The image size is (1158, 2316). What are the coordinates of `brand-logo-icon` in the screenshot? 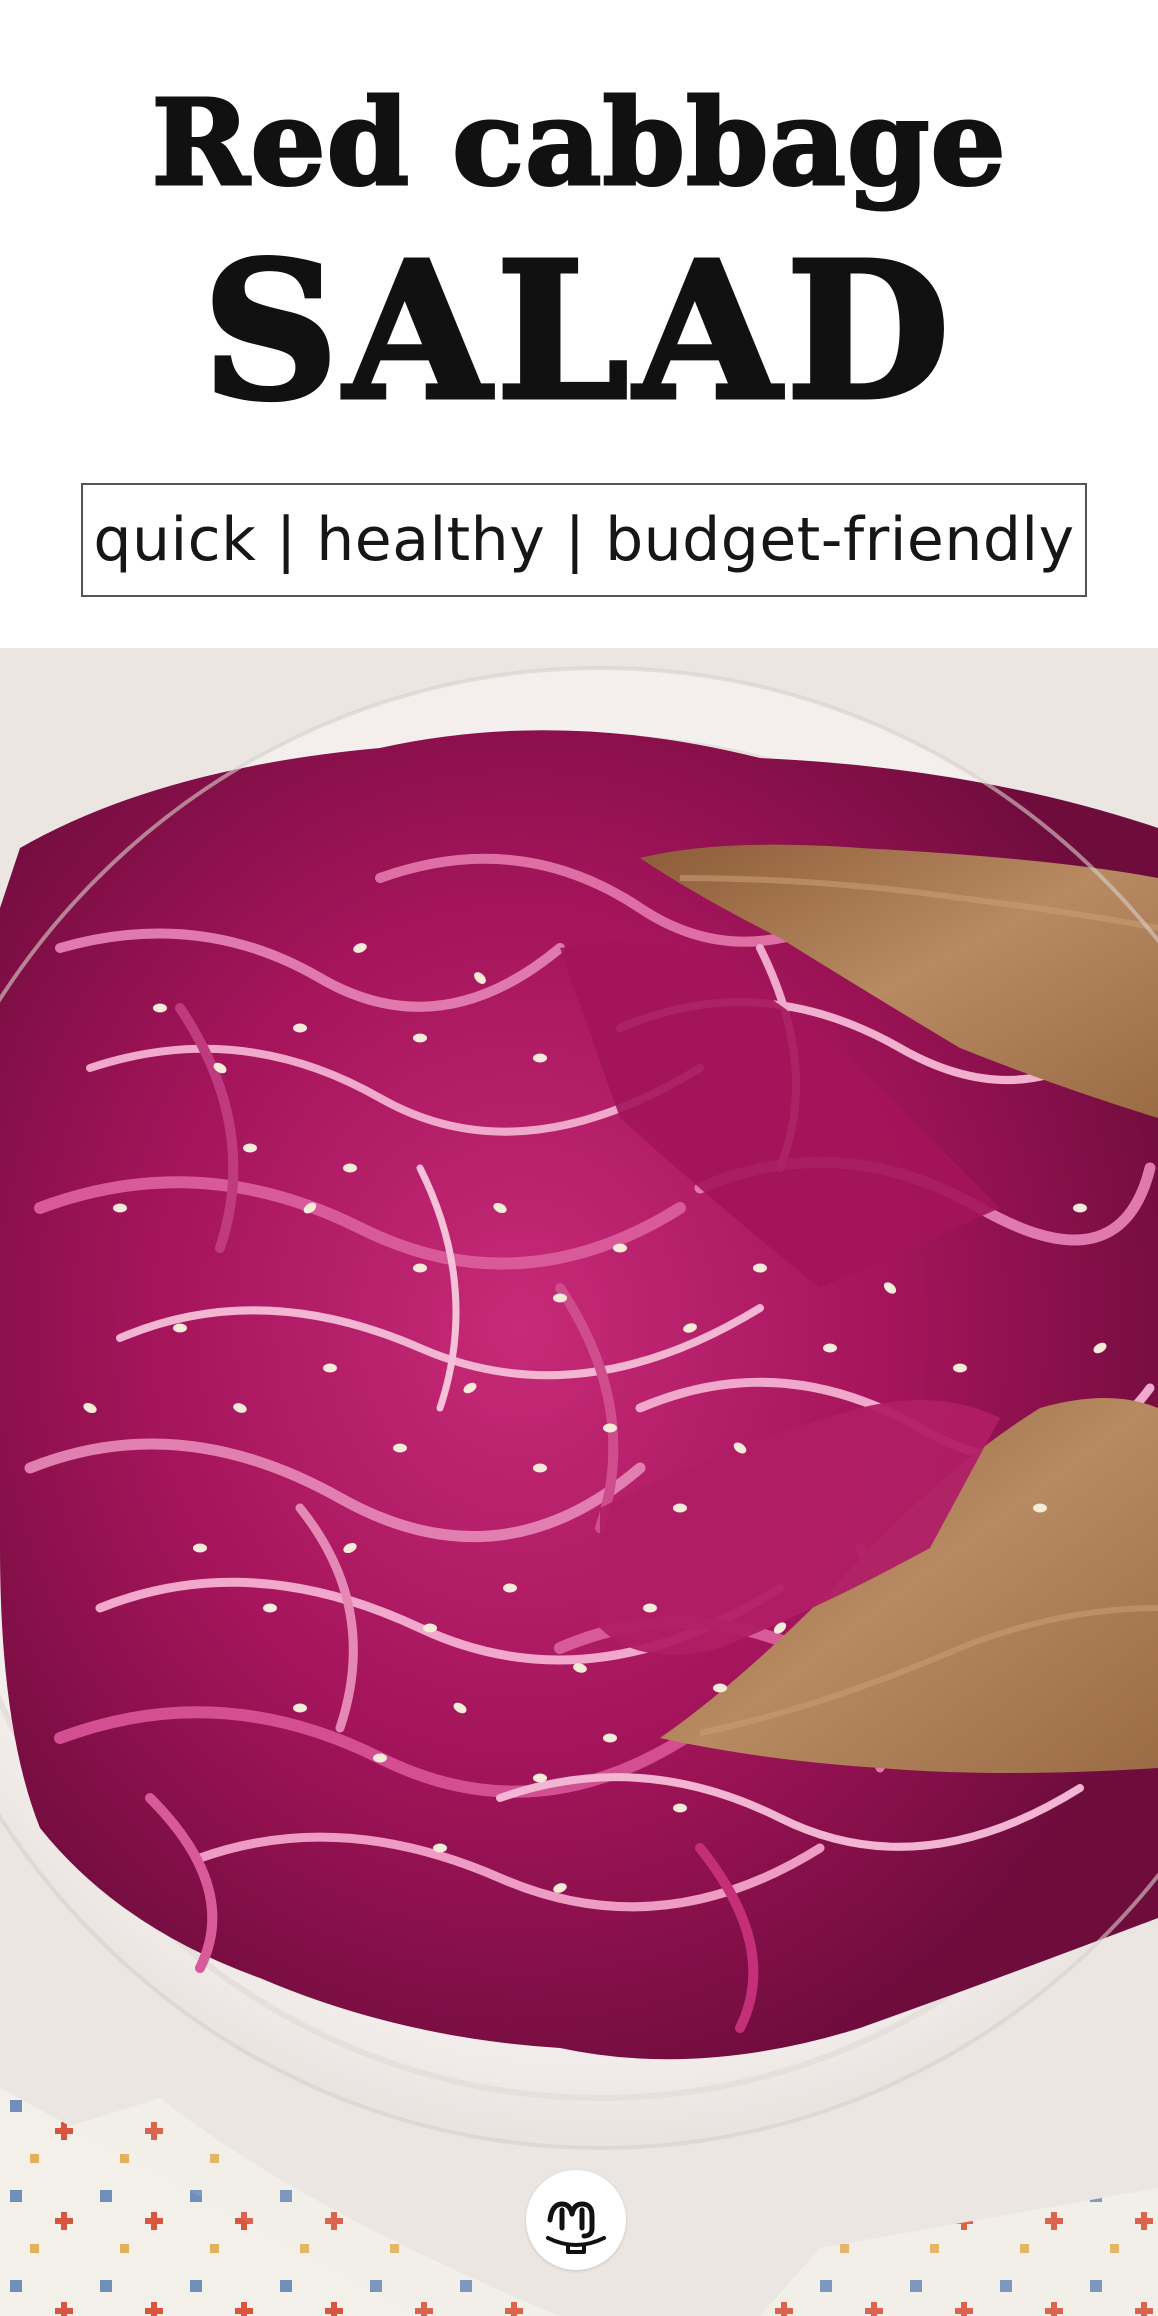 It's located at (576, 2227).